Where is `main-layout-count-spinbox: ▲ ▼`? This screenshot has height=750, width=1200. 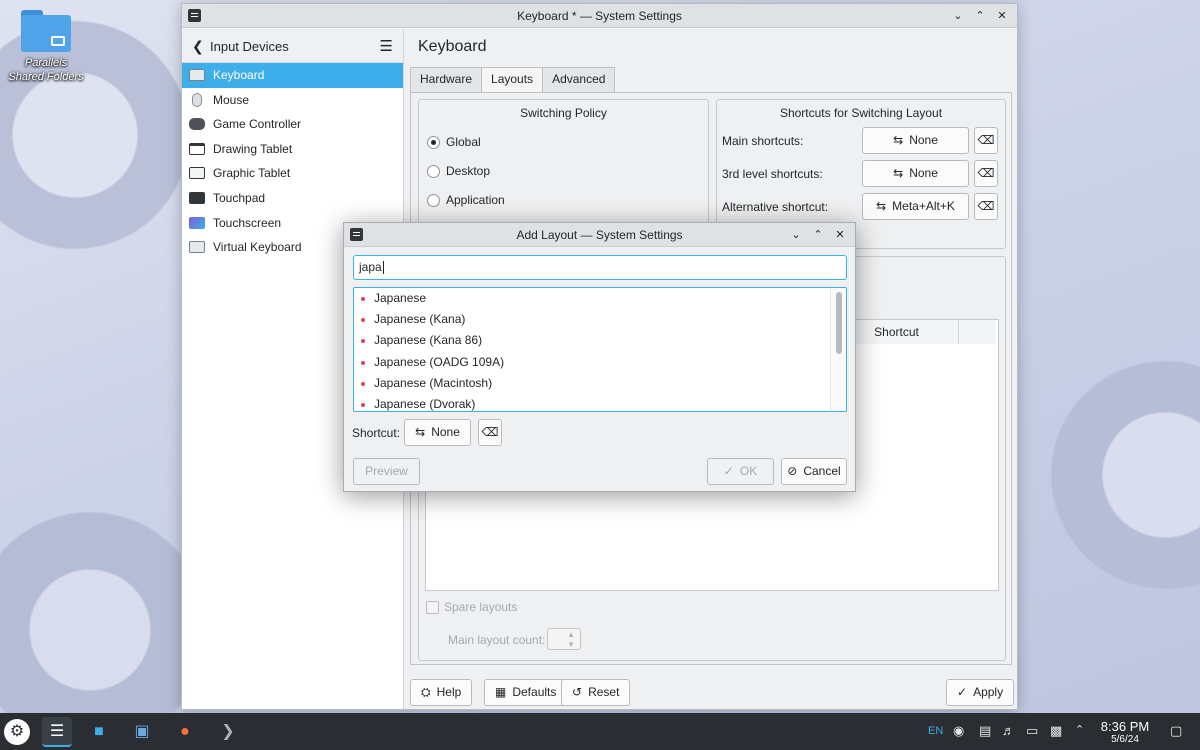
main-layout-count-spinbox: ▲ ▼ is located at coordinates (564, 639).